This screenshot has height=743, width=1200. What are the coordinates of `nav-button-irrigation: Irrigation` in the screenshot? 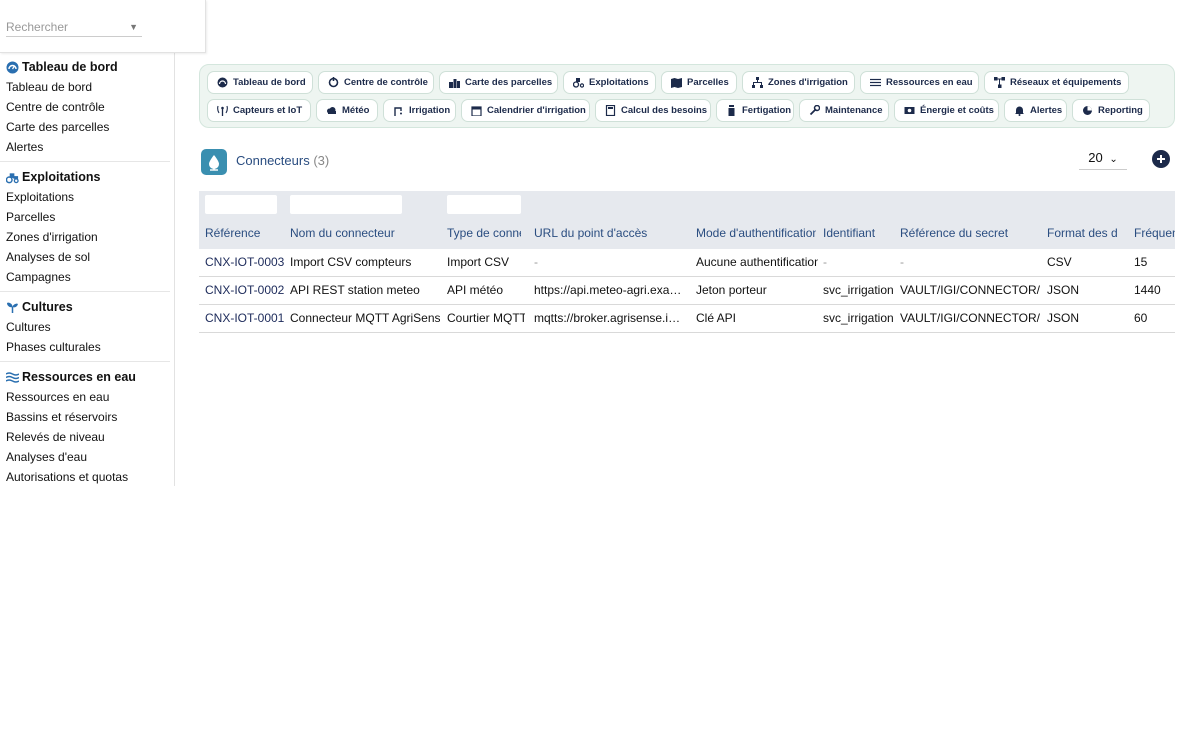 It's located at (419, 110).